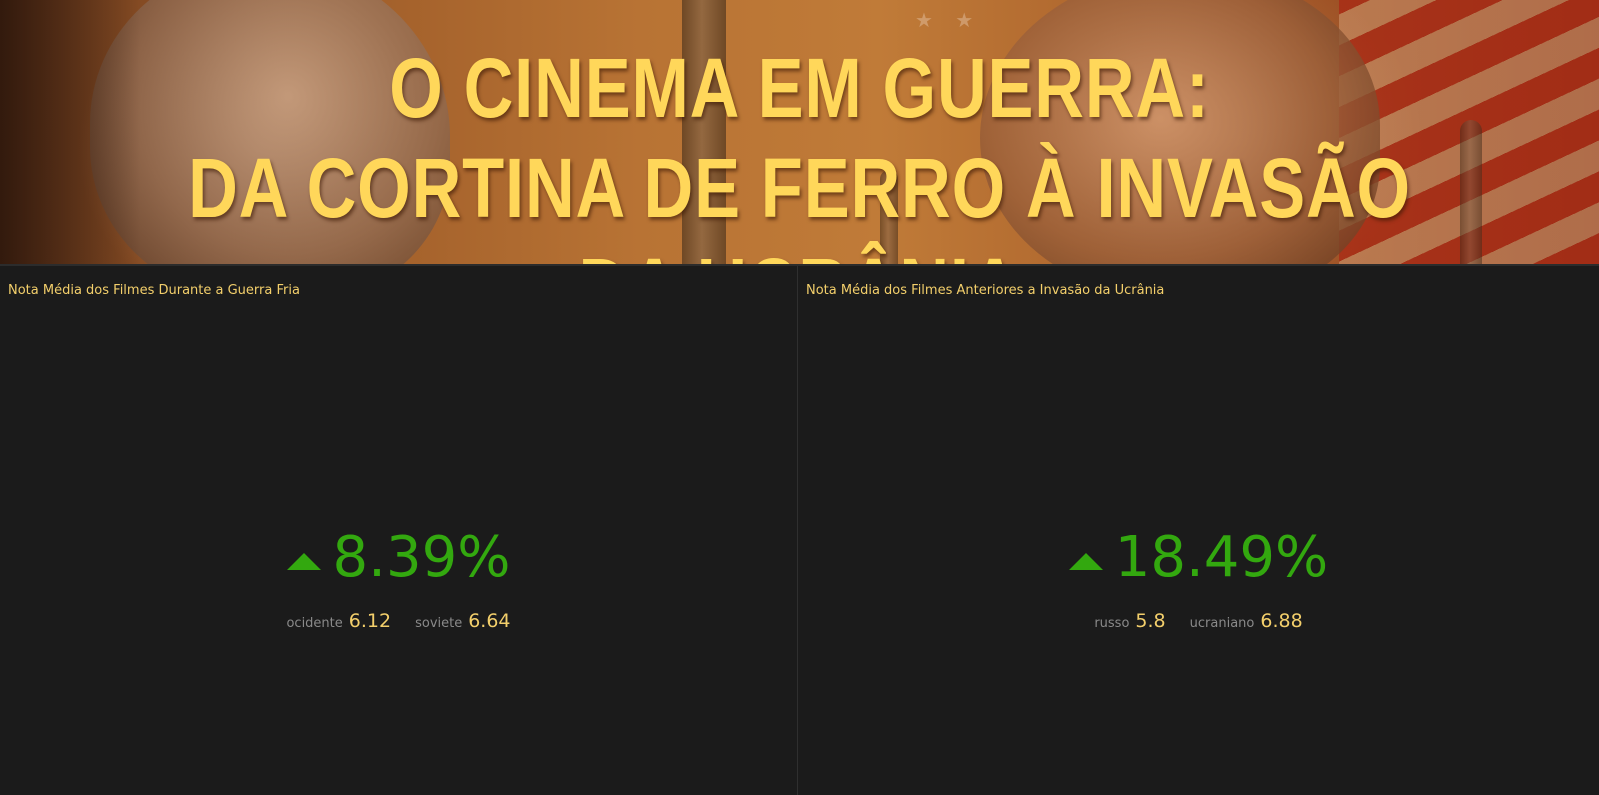 The image size is (1599, 795). I want to click on banner-shadow, so click(70, 132).